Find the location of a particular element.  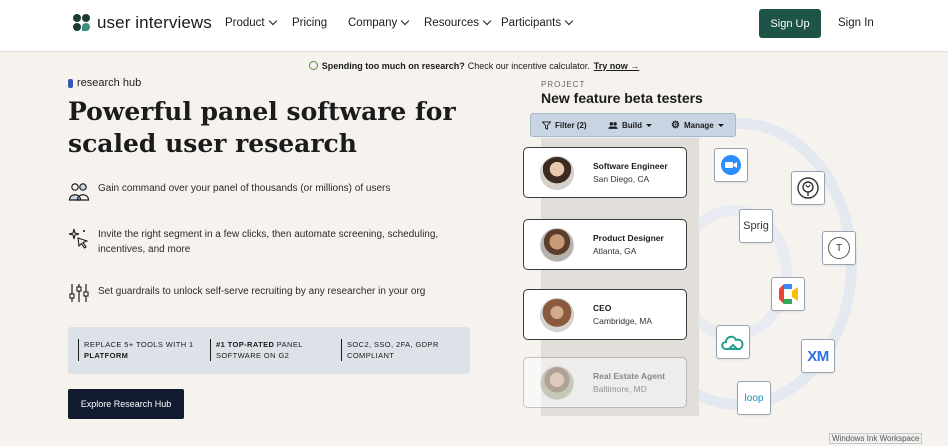

participant-card: Real Estate Agent Baltimore, MD is located at coordinates (605, 382).